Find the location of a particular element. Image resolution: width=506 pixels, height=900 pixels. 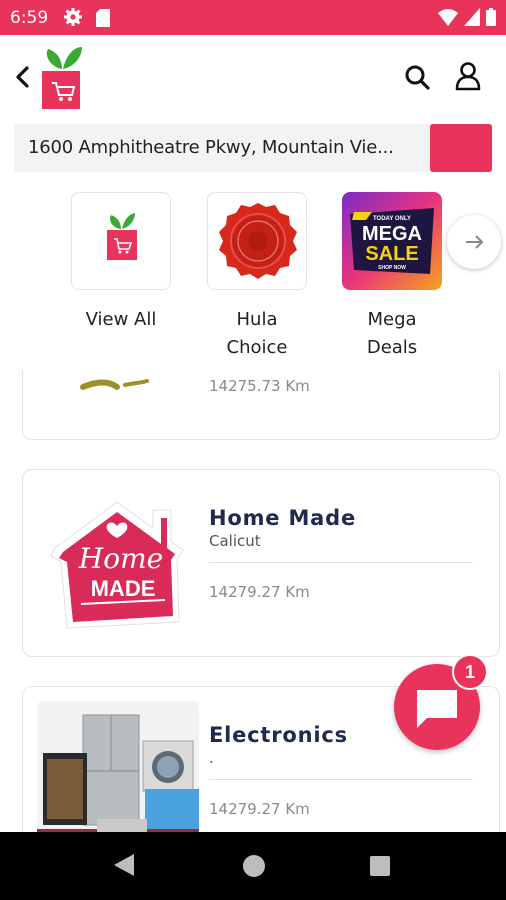

back-arrow-icon is located at coordinates (23, 77).